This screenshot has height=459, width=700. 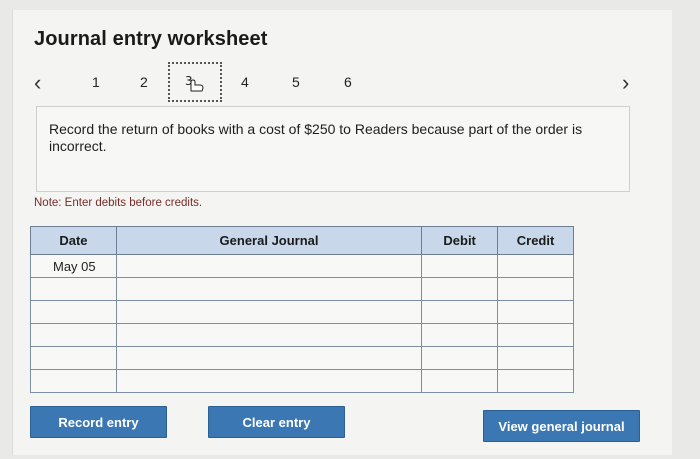 I want to click on table-row: May 05, so click(x=302, y=266).